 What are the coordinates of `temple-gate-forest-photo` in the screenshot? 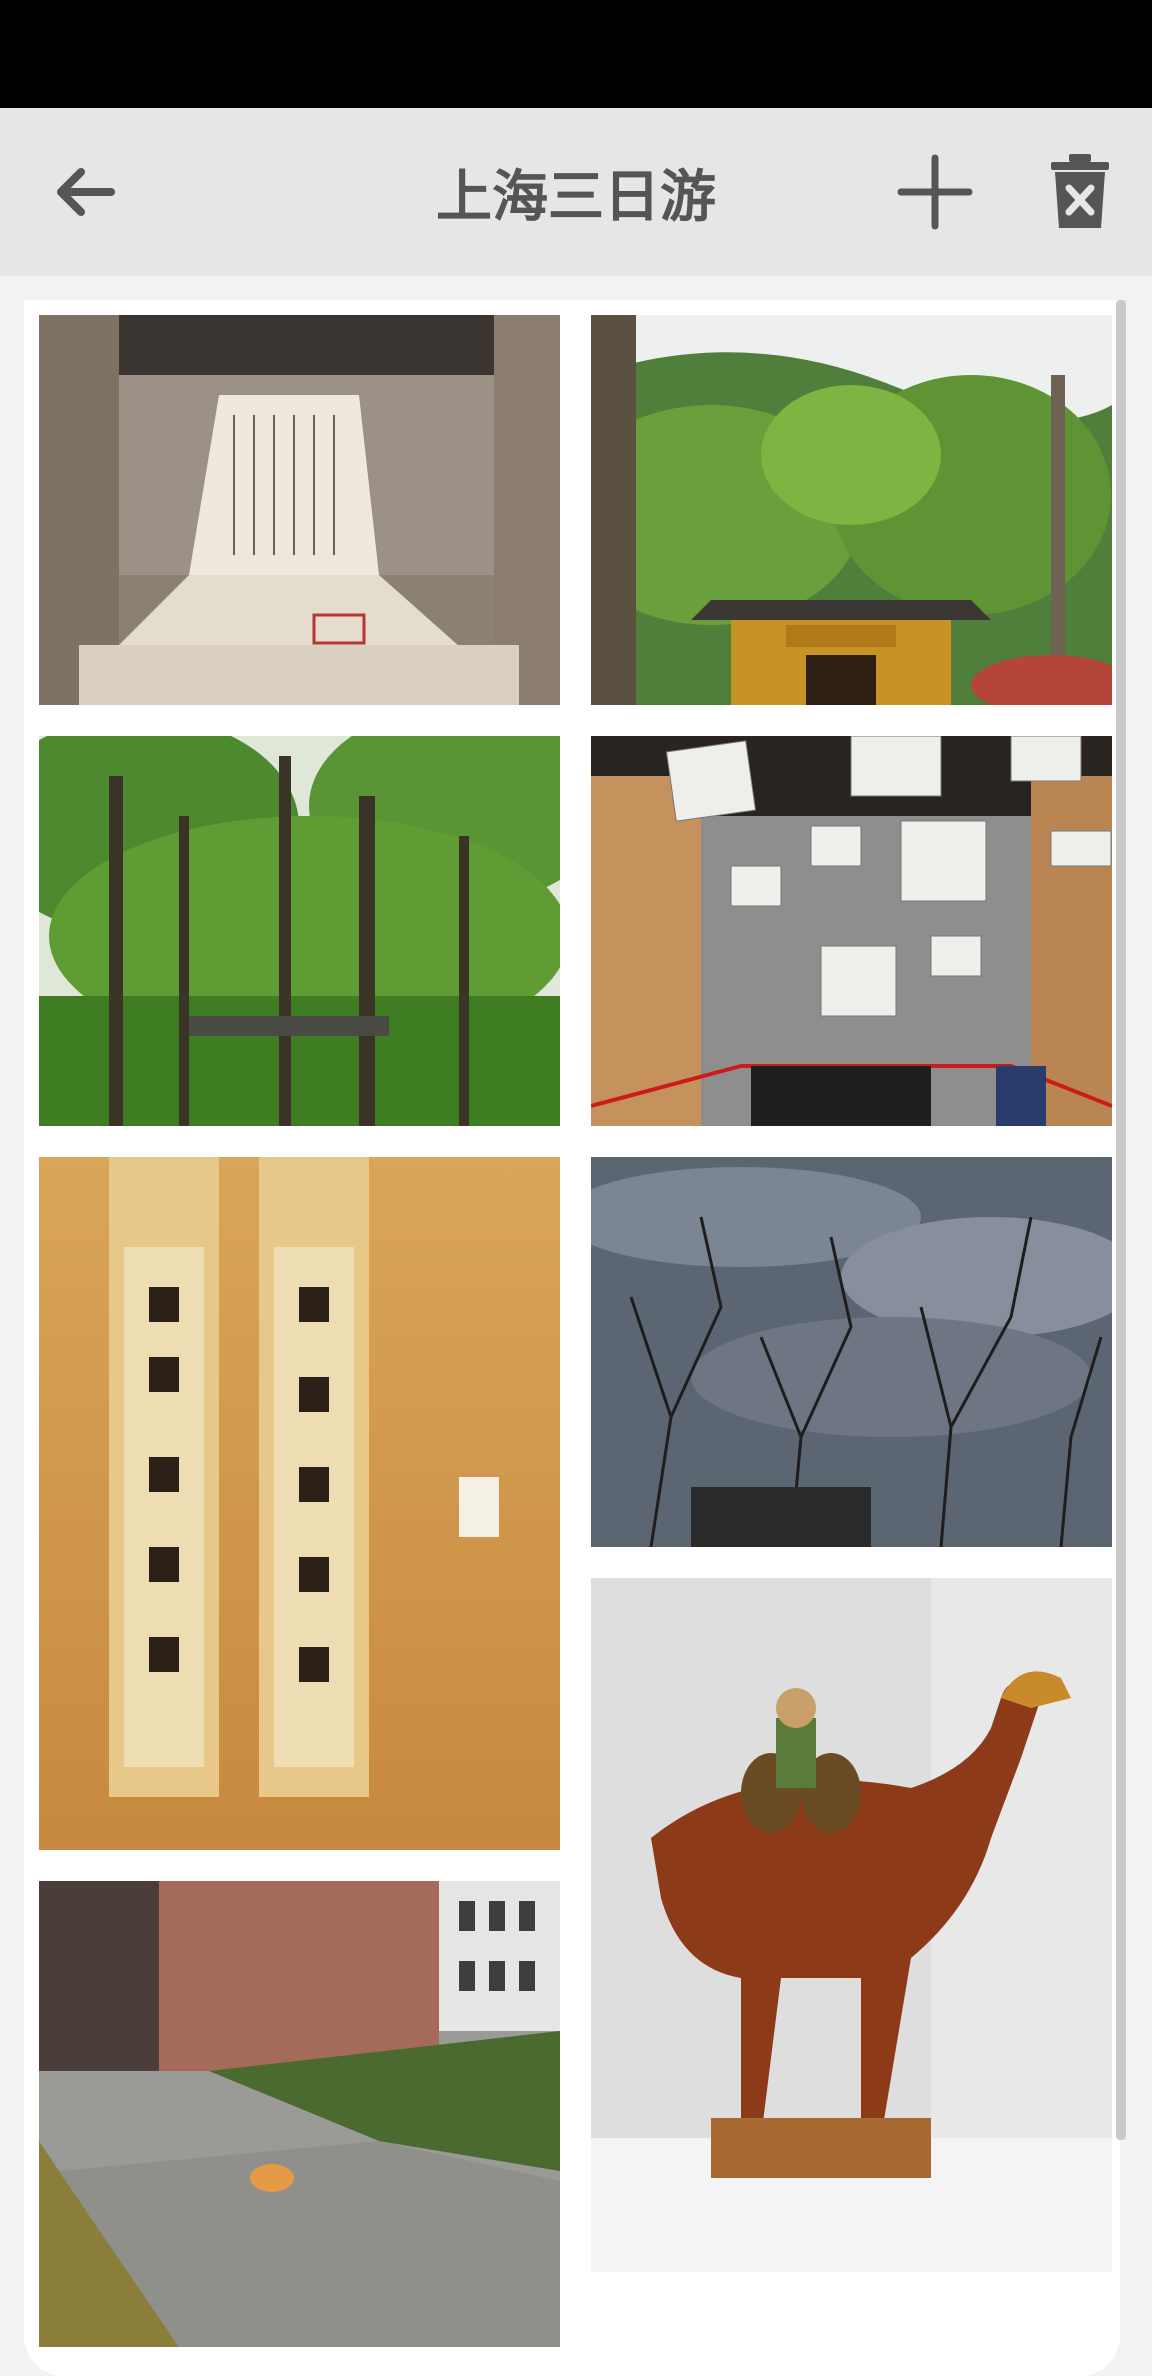 It's located at (851, 510).